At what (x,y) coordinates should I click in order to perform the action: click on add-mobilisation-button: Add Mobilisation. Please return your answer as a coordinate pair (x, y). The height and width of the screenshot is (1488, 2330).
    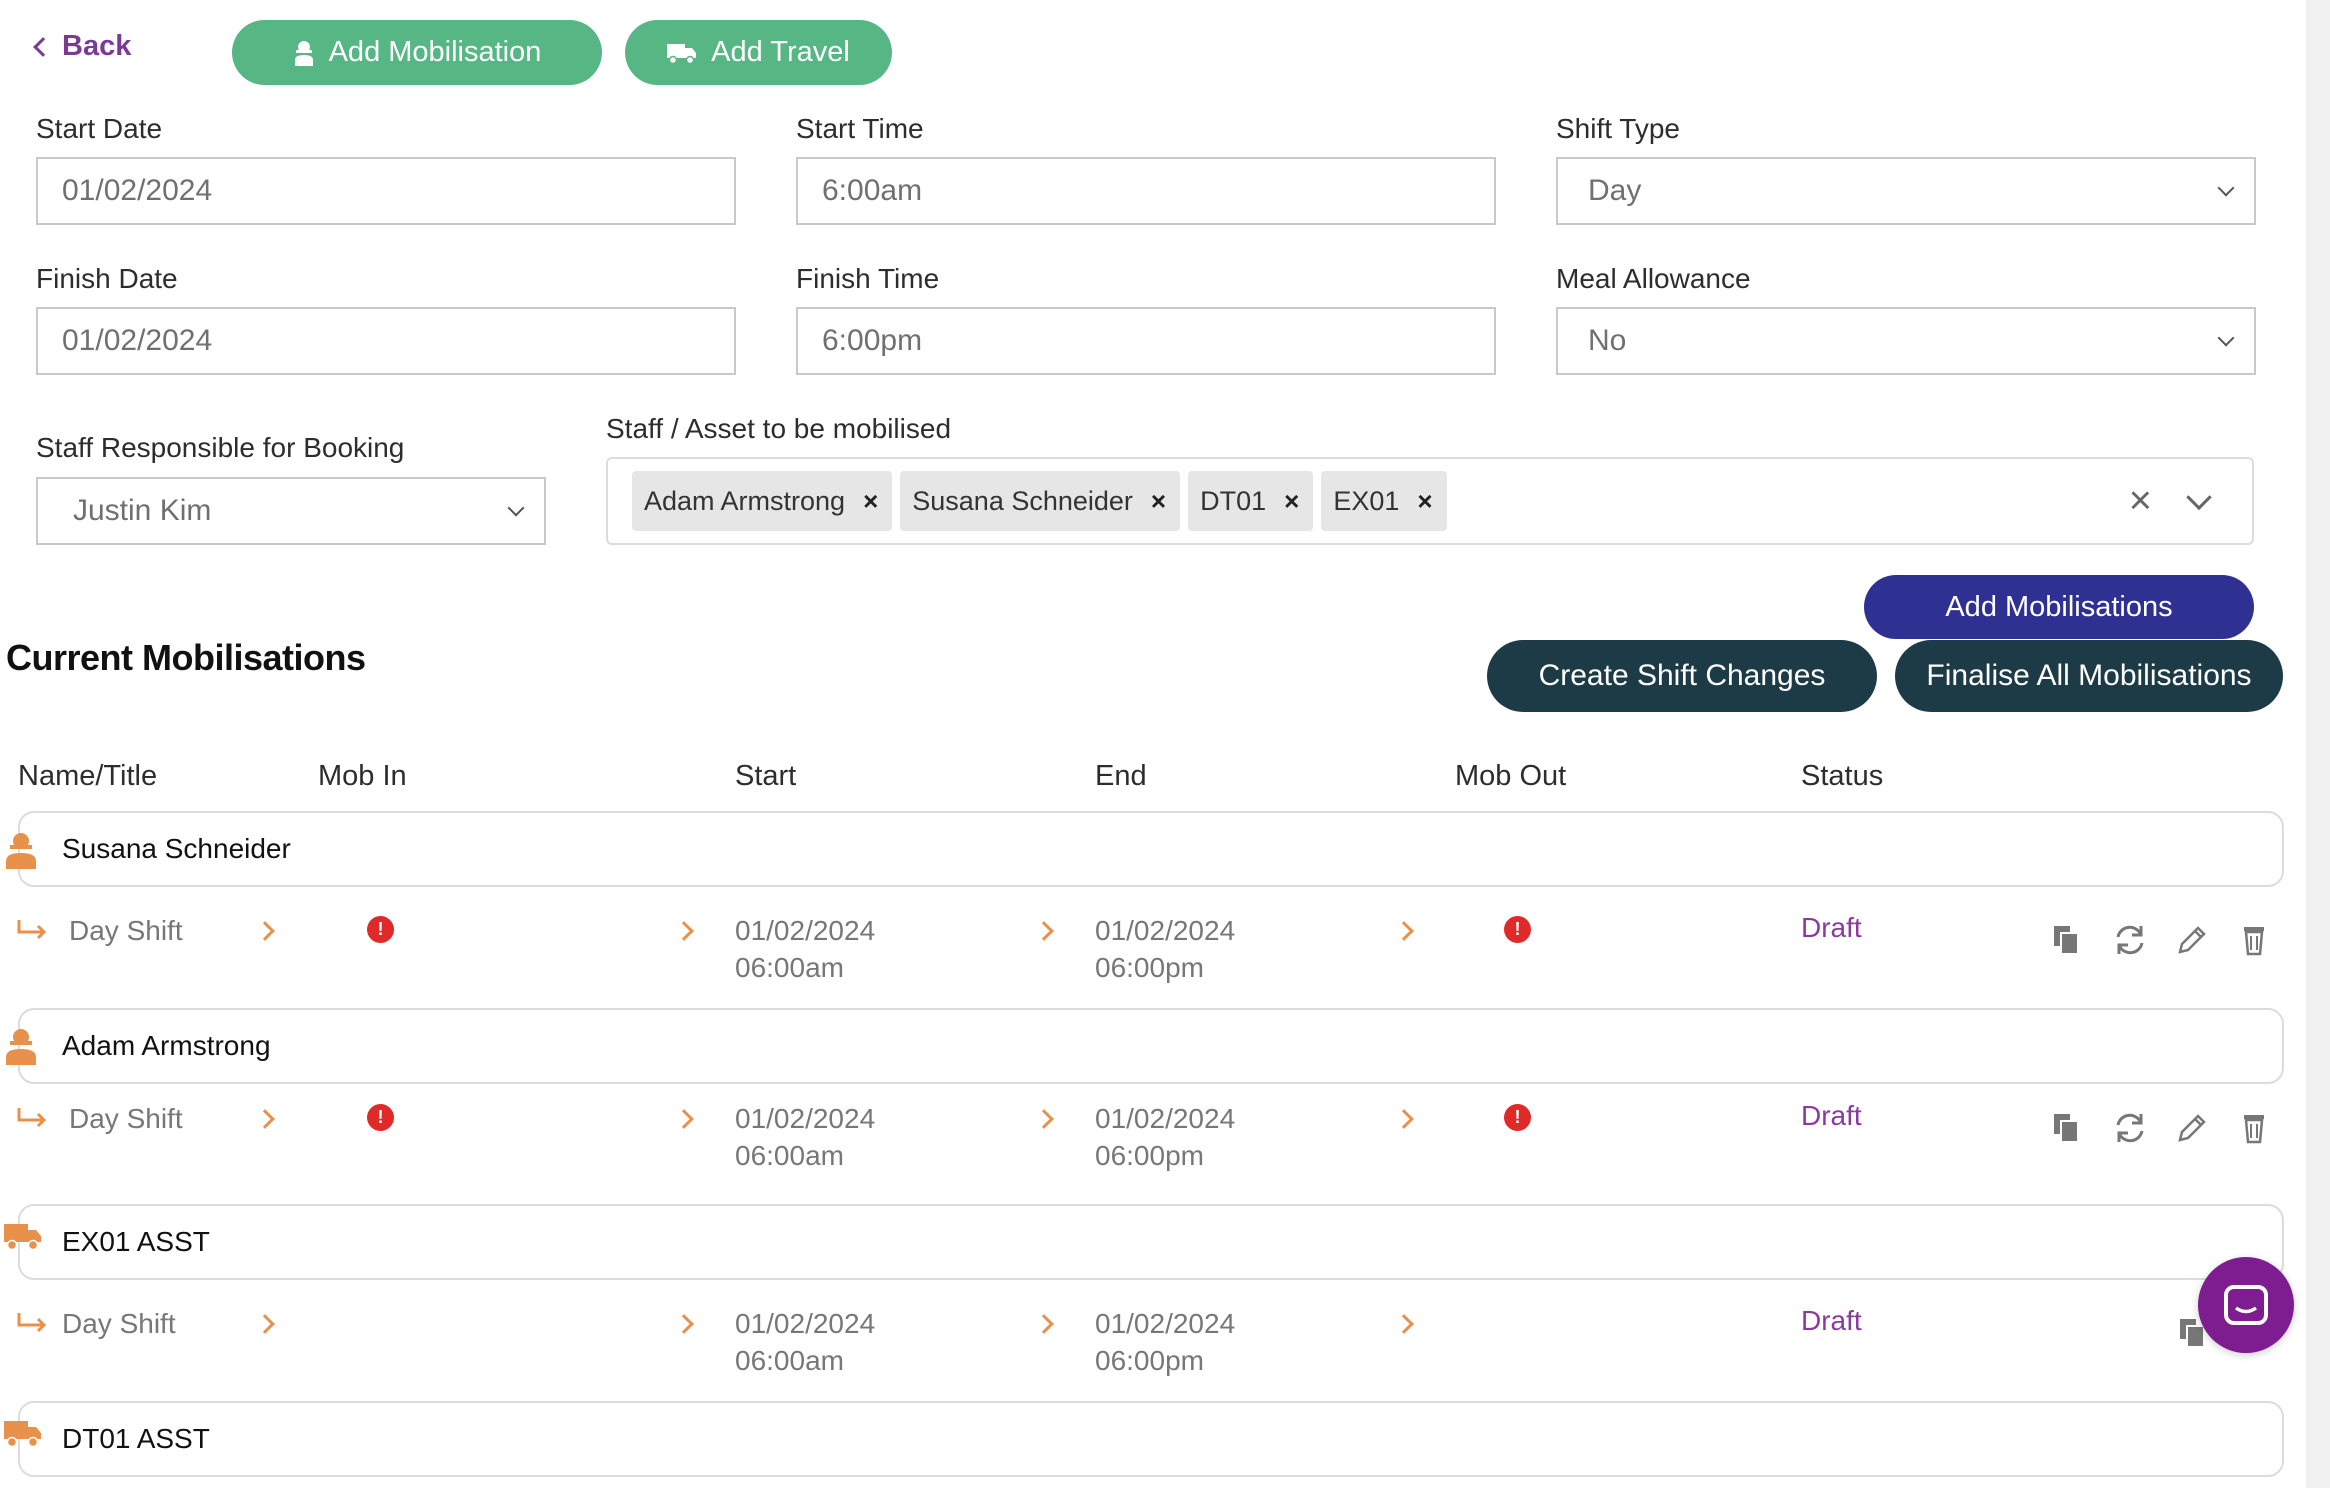
    Looking at the image, I should click on (417, 52).